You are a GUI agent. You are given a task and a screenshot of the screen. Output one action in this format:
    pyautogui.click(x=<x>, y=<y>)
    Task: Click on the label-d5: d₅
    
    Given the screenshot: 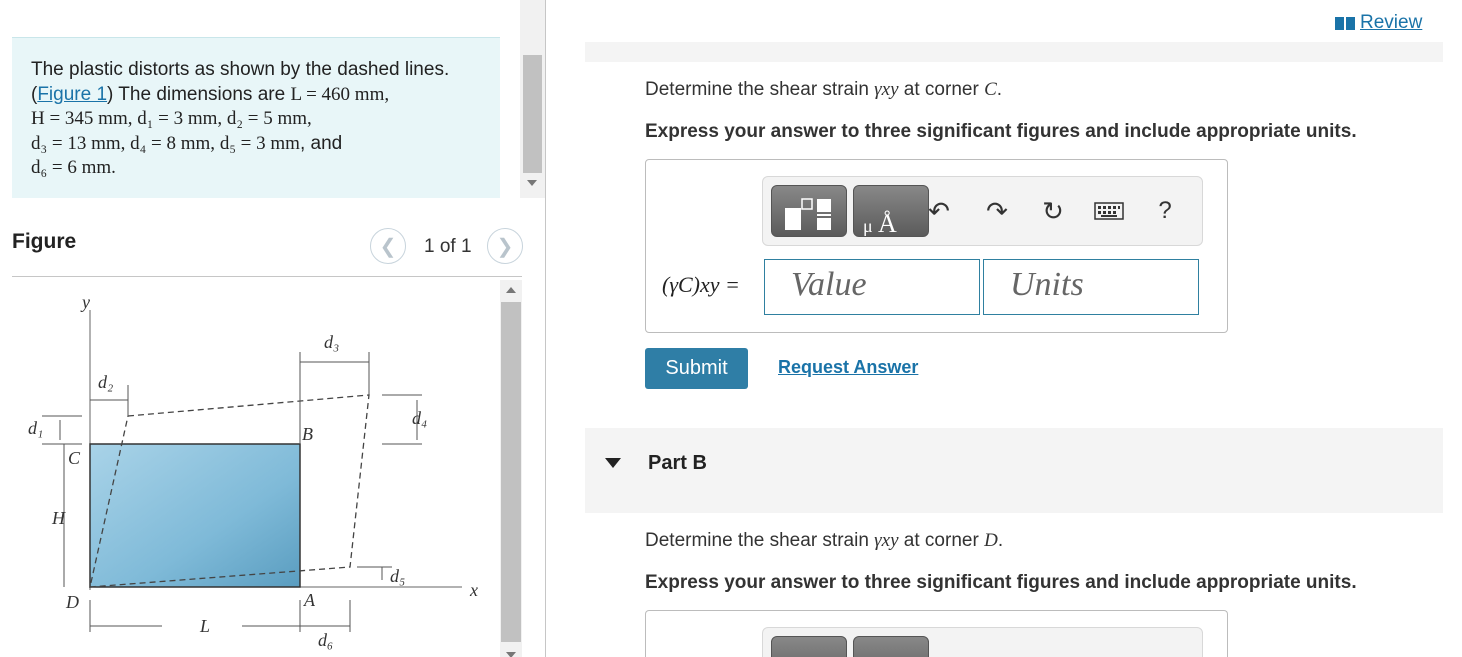 What is the action you would take?
    pyautogui.click(x=397, y=576)
    